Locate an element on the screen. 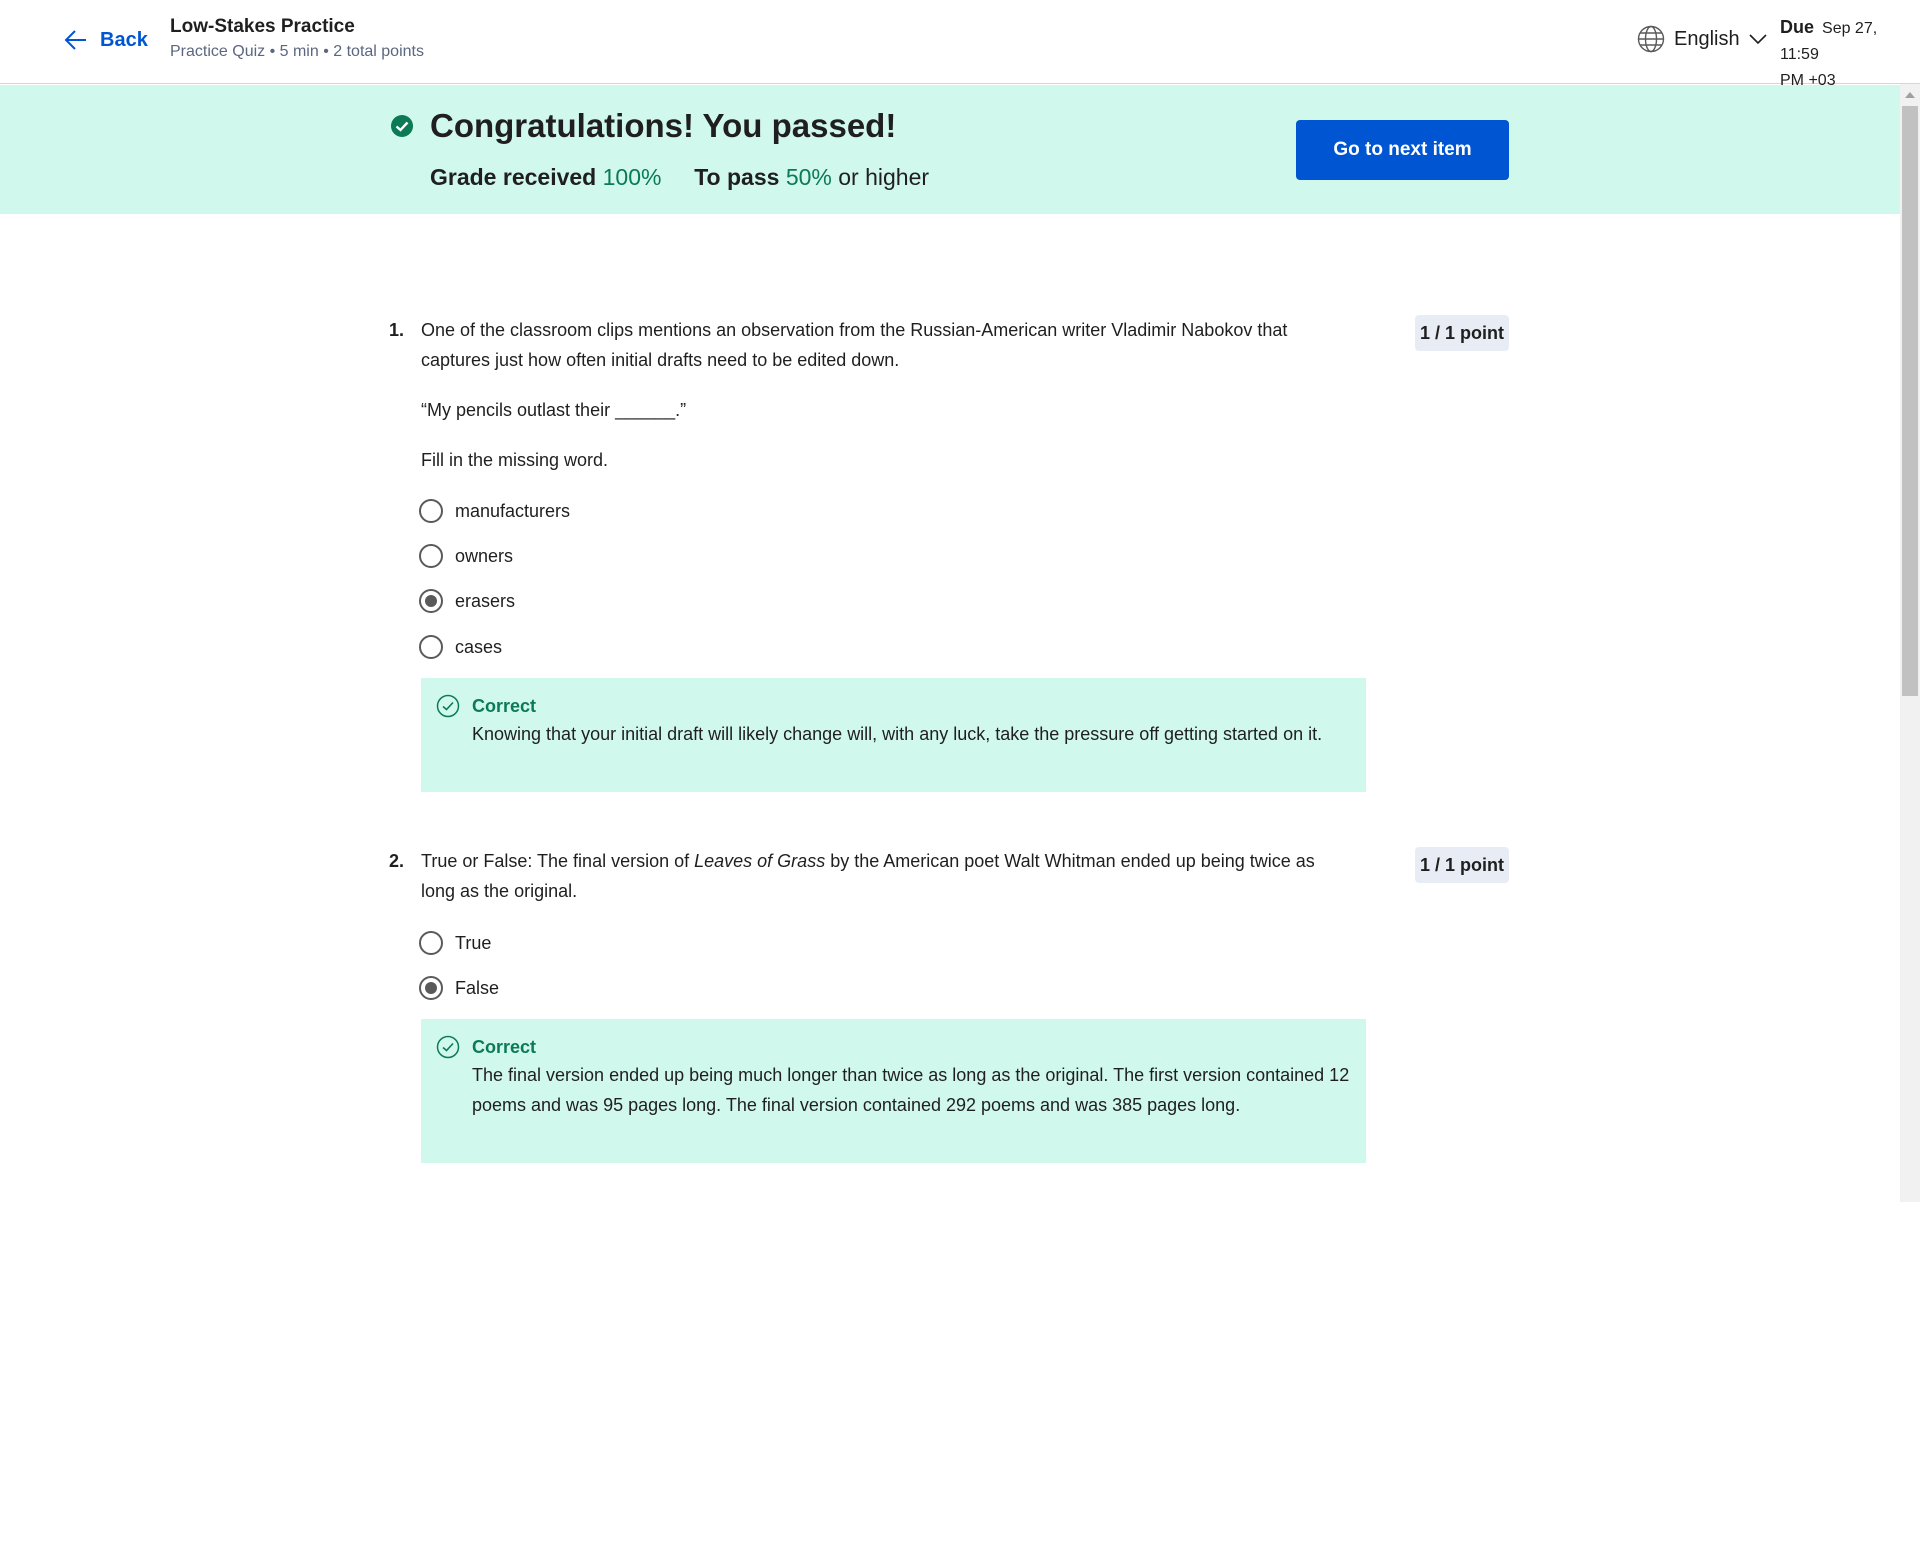 The height and width of the screenshot is (1552, 1920). chevron-down-icon is located at coordinates (1758, 39).